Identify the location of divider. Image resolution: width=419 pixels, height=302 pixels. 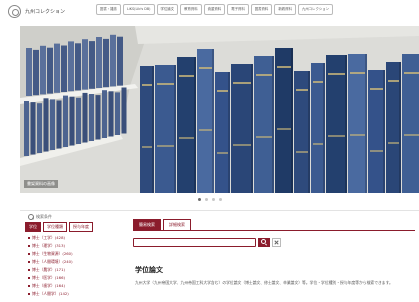
(219, 210).